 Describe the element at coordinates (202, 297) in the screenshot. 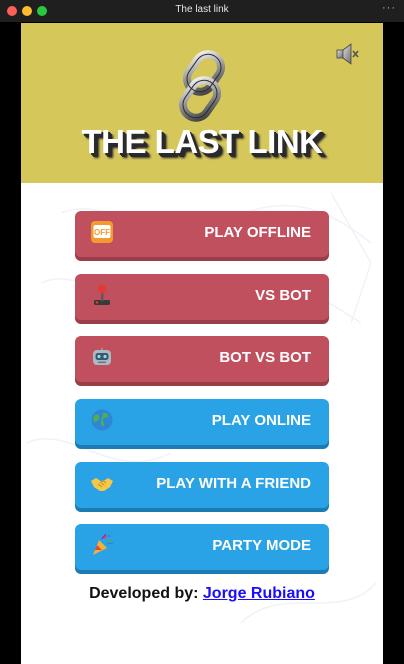

I see `vs-bot-button: VS BOT` at that location.